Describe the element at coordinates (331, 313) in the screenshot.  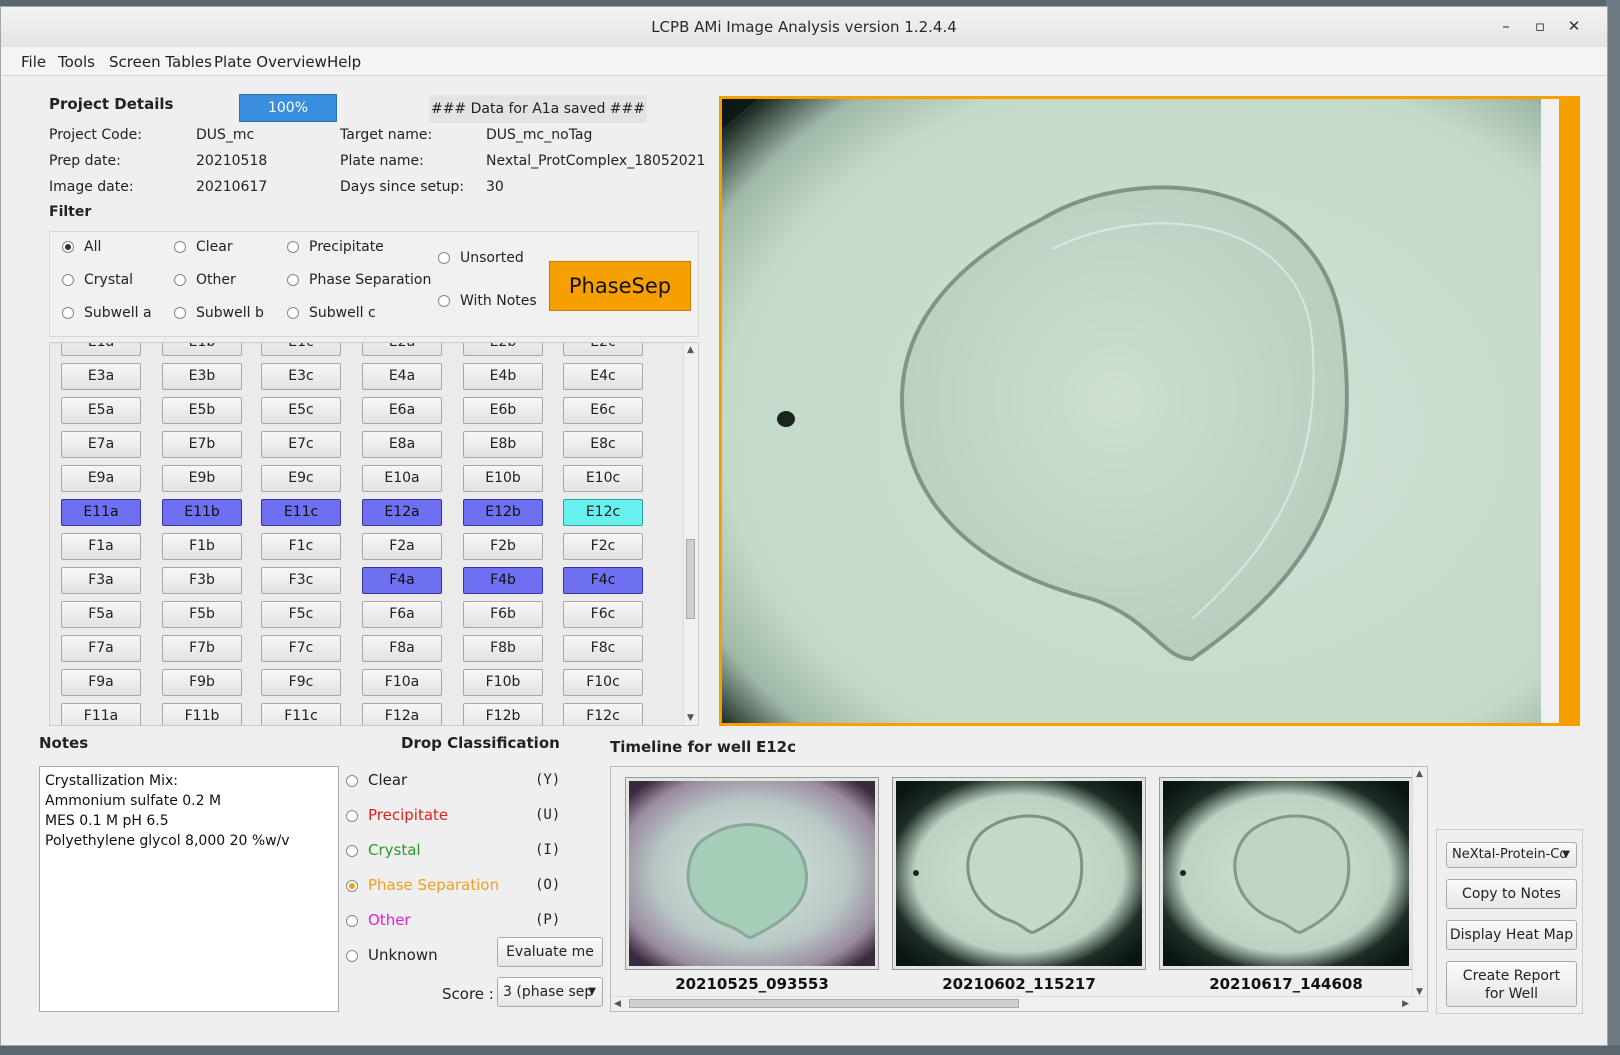
I see `filter-subwell-c: Subwell c` at that location.